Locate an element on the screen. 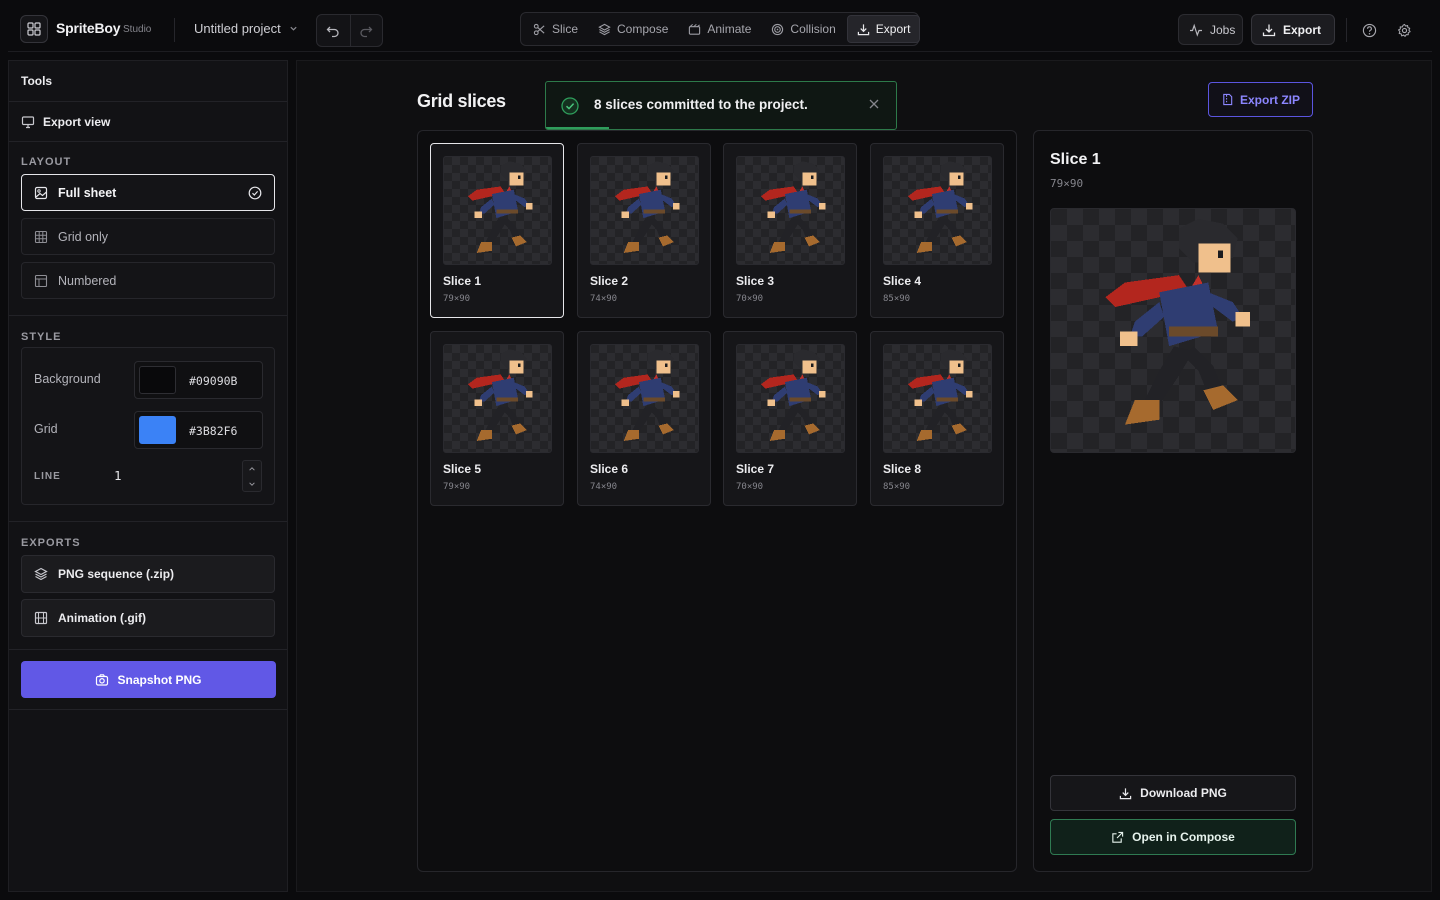 Image resolution: width=1440 pixels, height=900 pixels. project-selector: Untitled project is located at coordinates (246, 28).